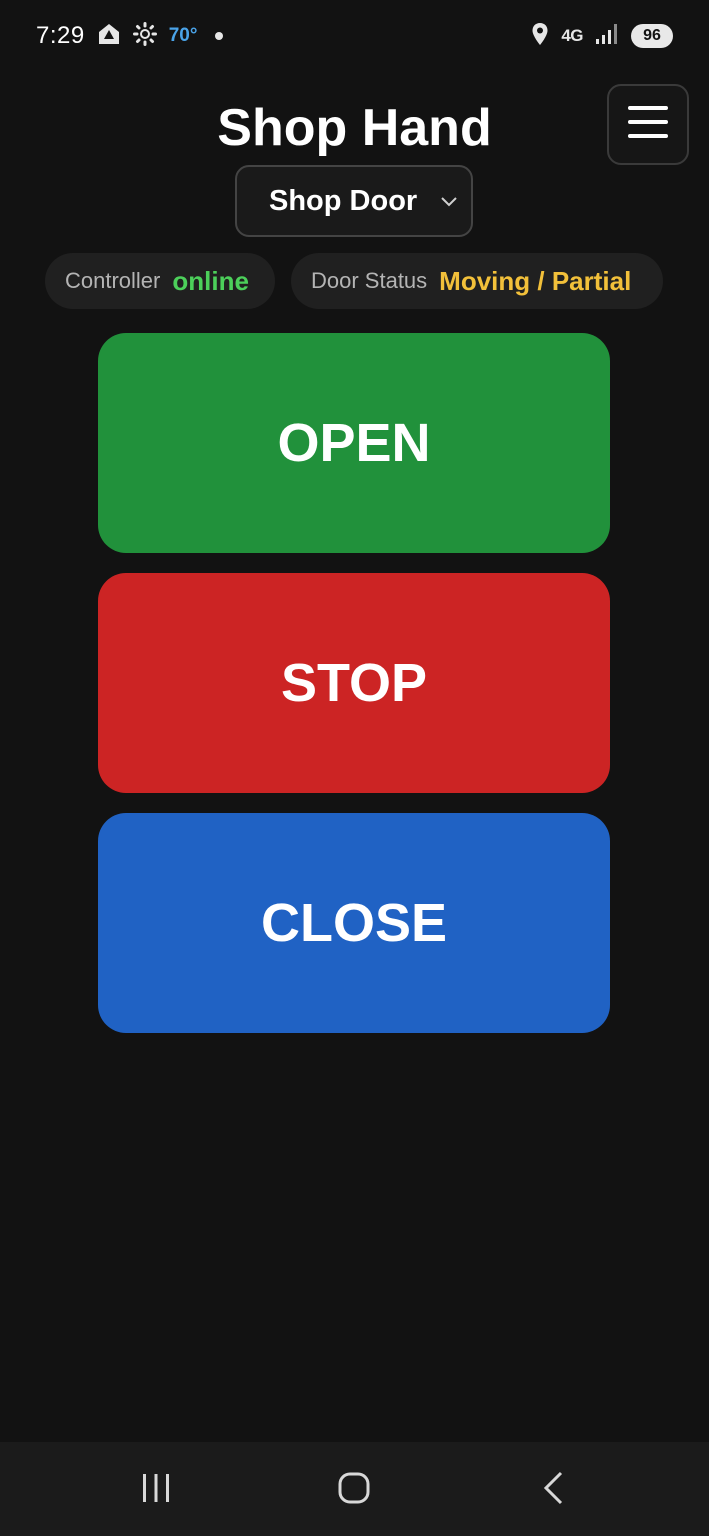  What do you see at coordinates (607, 36) in the screenshot?
I see `signal-strength-icon` at bounding box center [607, 36].